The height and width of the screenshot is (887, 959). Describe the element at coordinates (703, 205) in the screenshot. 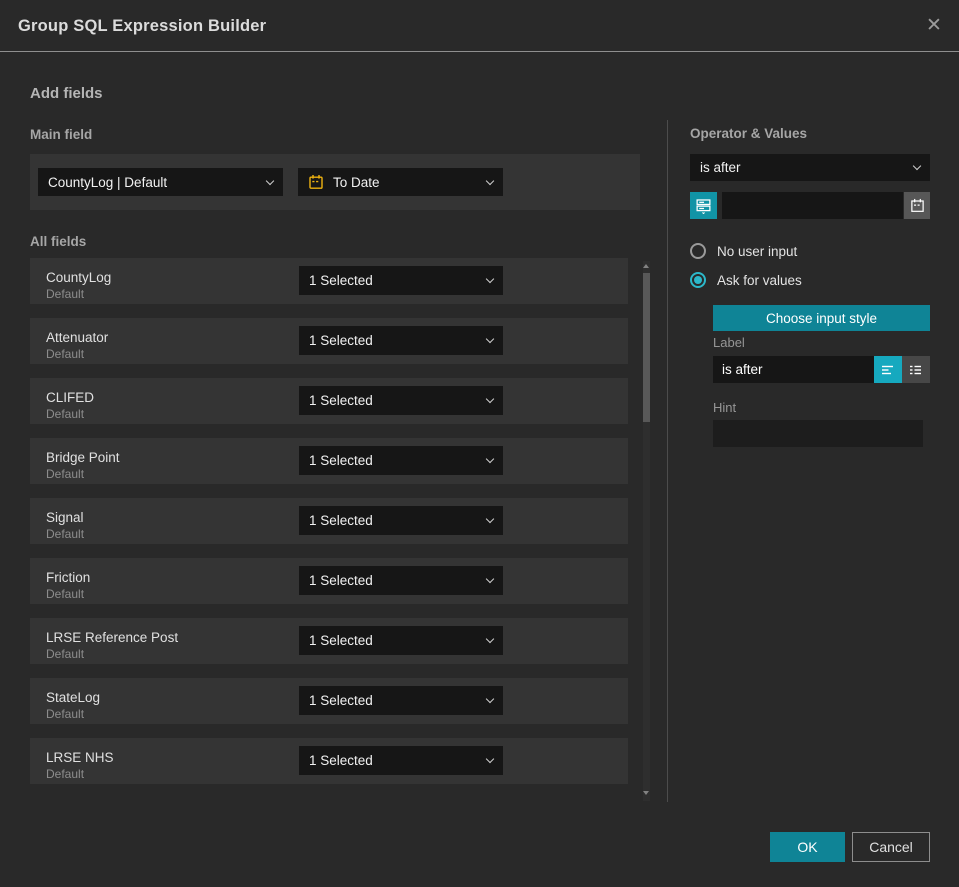

I see `unique-values-button` at that location.